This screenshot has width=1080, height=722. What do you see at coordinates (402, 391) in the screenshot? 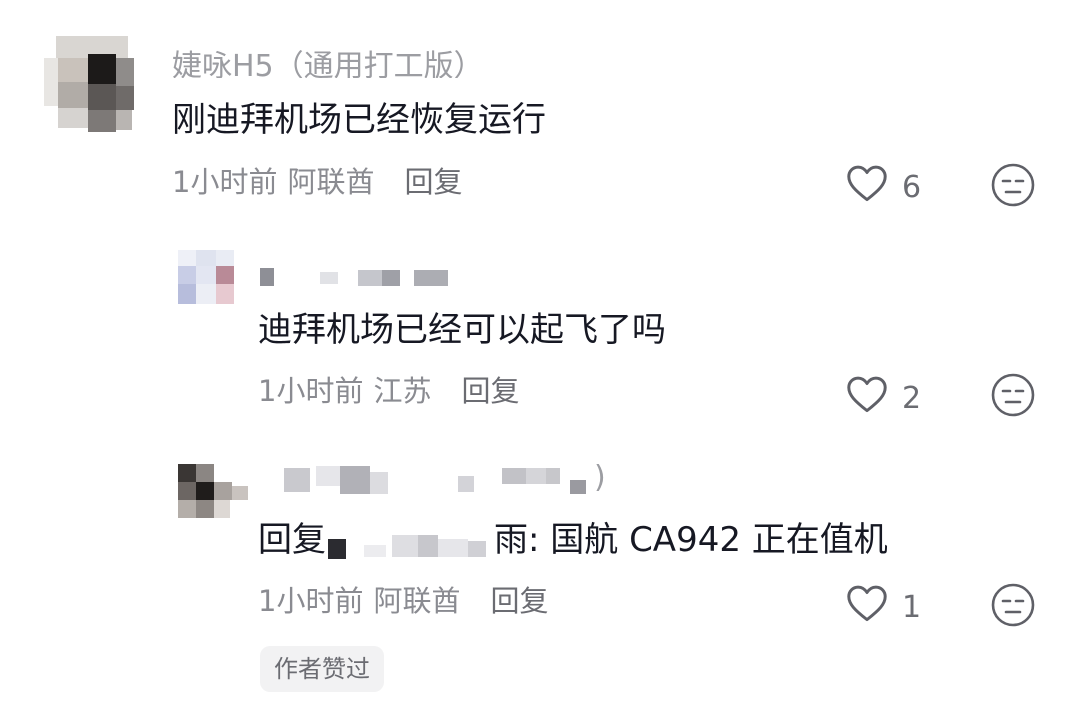
I see `location: 江苏` at bounding box center [402, 391].